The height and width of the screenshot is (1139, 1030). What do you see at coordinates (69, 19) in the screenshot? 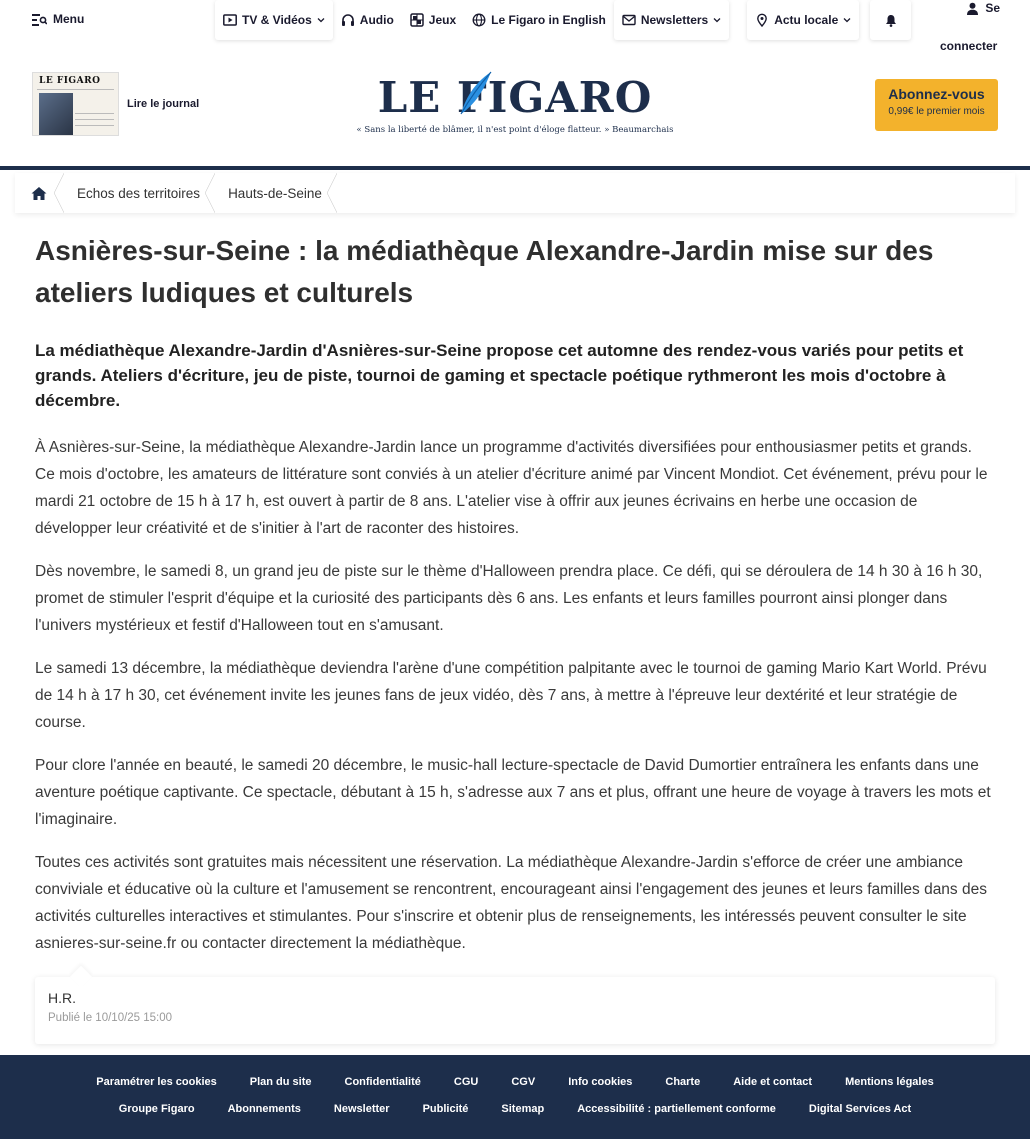
I see `menu-label: Menu` at bounding box center [69, 19].